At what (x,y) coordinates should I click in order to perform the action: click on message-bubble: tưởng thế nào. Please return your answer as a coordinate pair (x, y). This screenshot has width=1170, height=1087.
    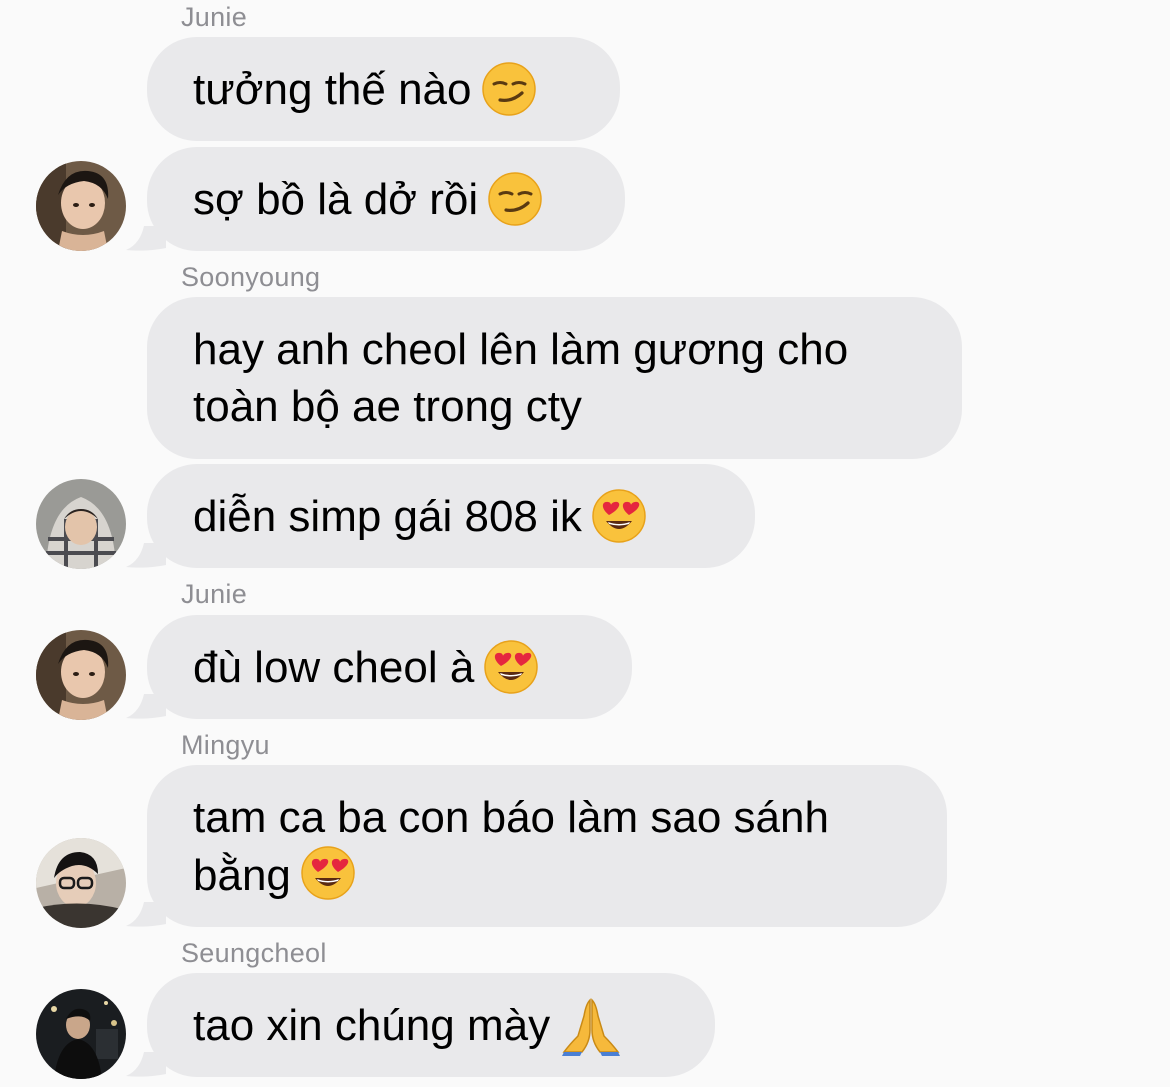
    Looking at the image, I should click on (383, 89).